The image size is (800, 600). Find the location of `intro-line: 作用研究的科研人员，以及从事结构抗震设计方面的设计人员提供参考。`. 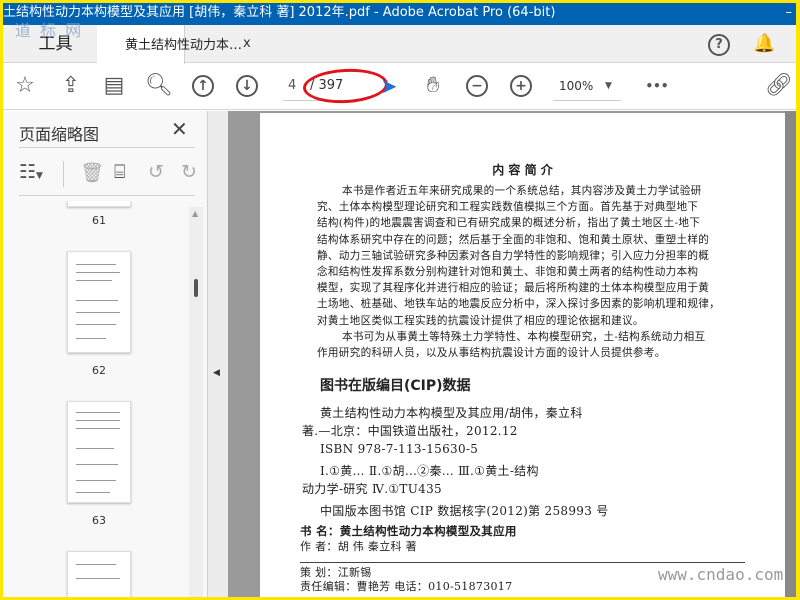

intro-line: 作用研究的科研人员，以及从事结构抗震设计方面的设计人员提供参考。 is located at coordinates (491, 353).